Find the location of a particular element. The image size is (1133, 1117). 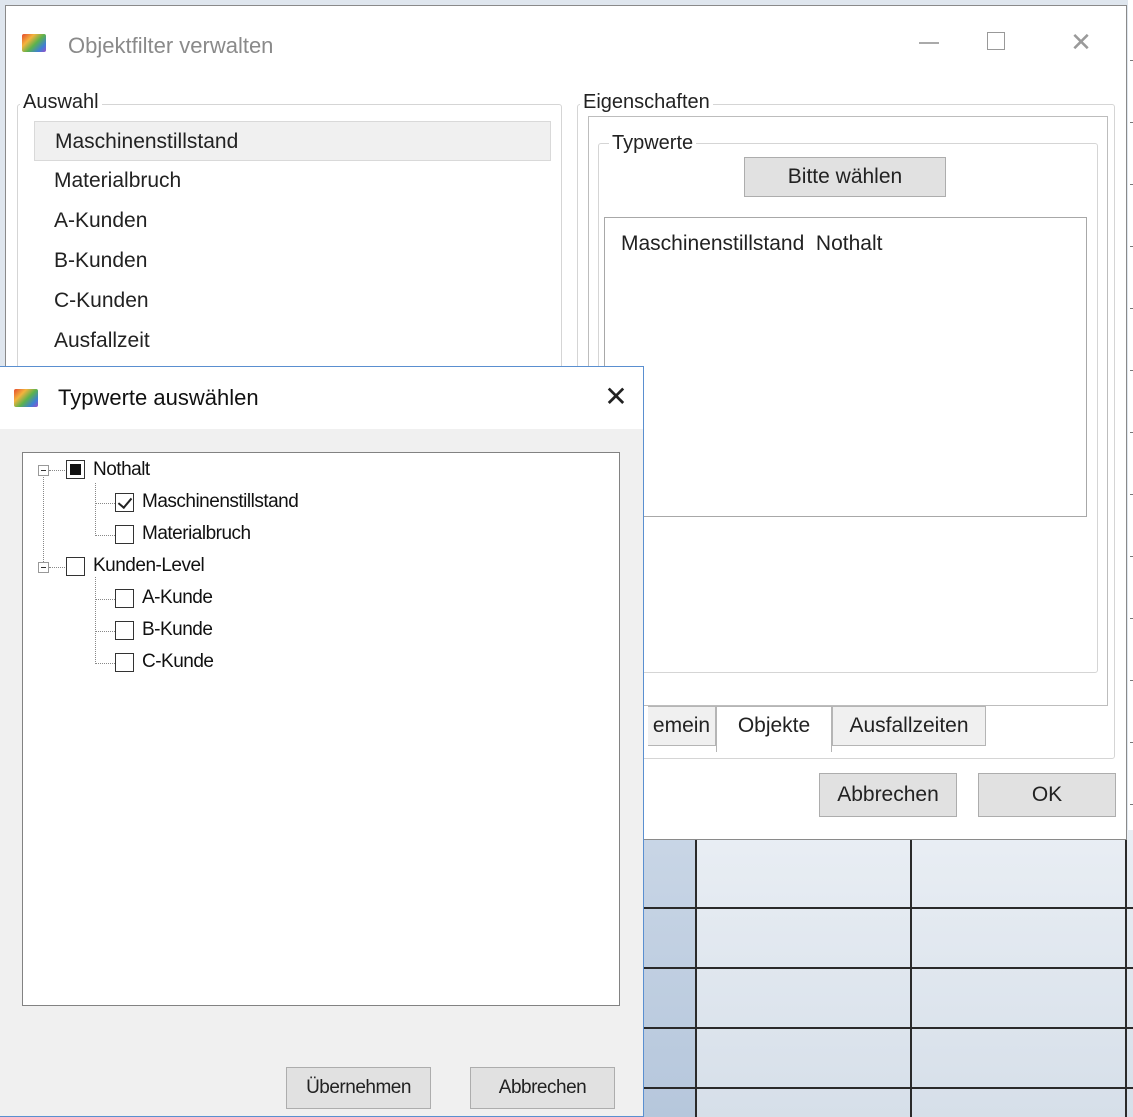

ok-button: OK is located at coordinates (1047, 795).